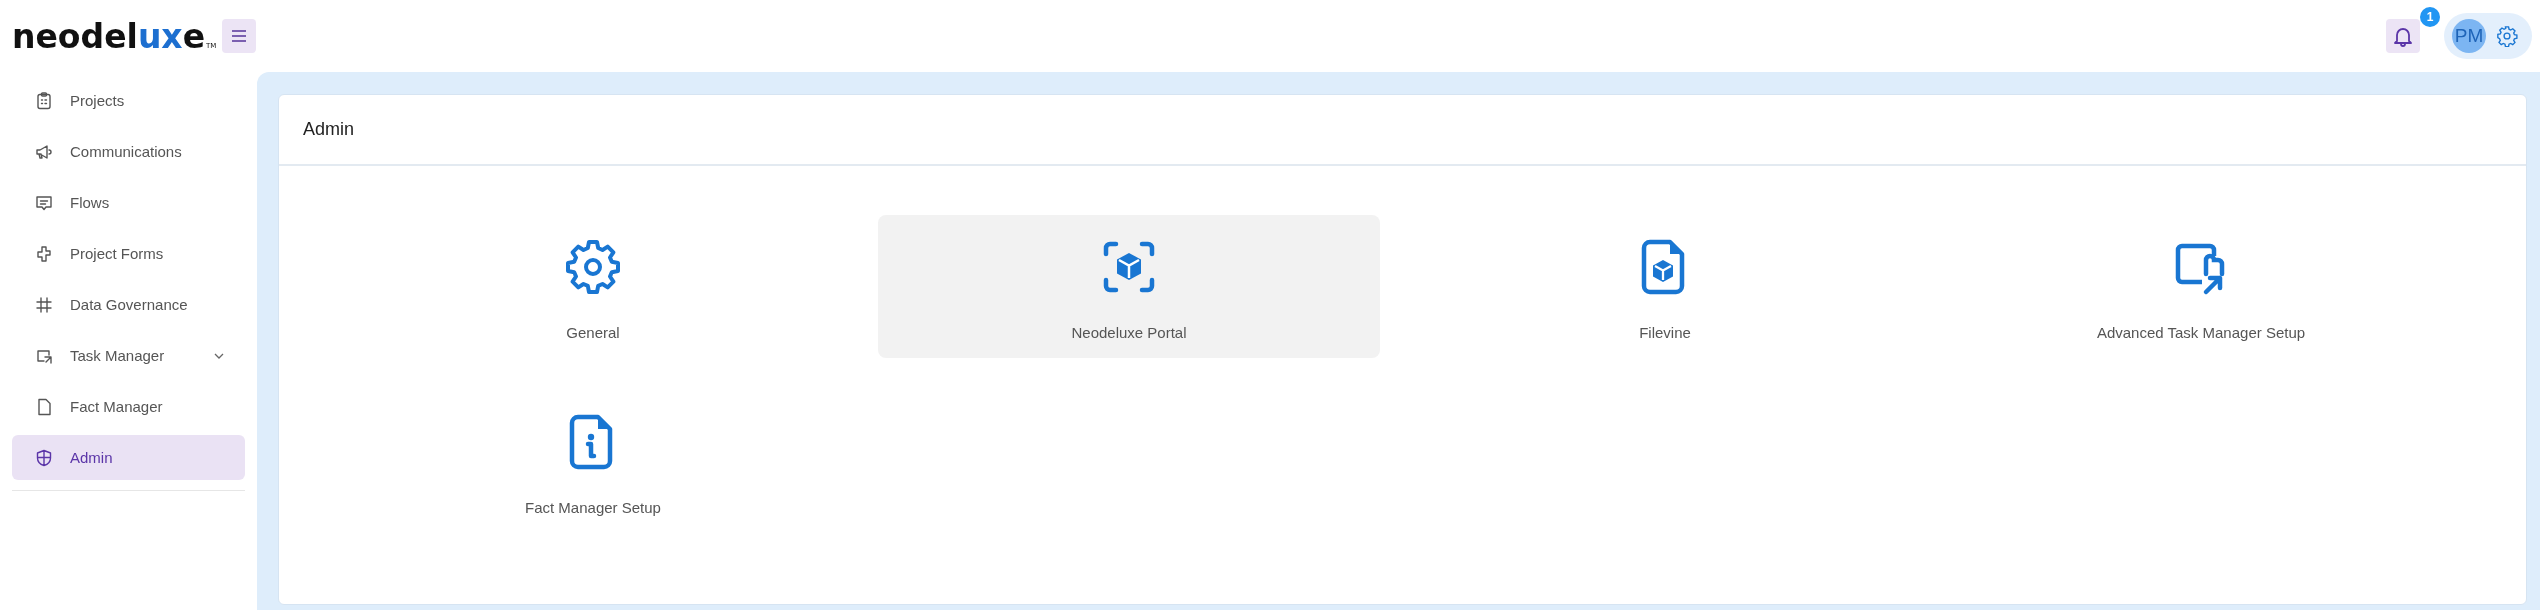 Image resolution: width=2540 pixels, height=610 pixels. Describe the element at coordinates (2430, 17) in the screenshot. I see `notification-badge: 1` at that location.